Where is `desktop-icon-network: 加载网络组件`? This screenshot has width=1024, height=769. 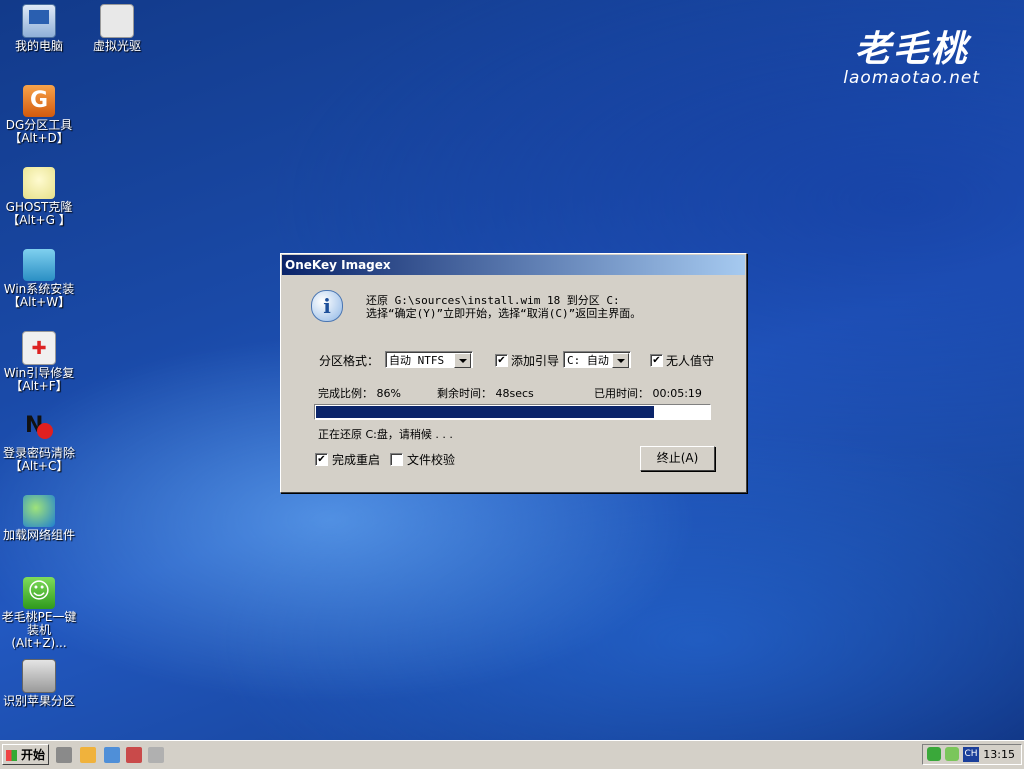
desktop-icon-network: 加载网络组件 is located at coordinates (39, 518).